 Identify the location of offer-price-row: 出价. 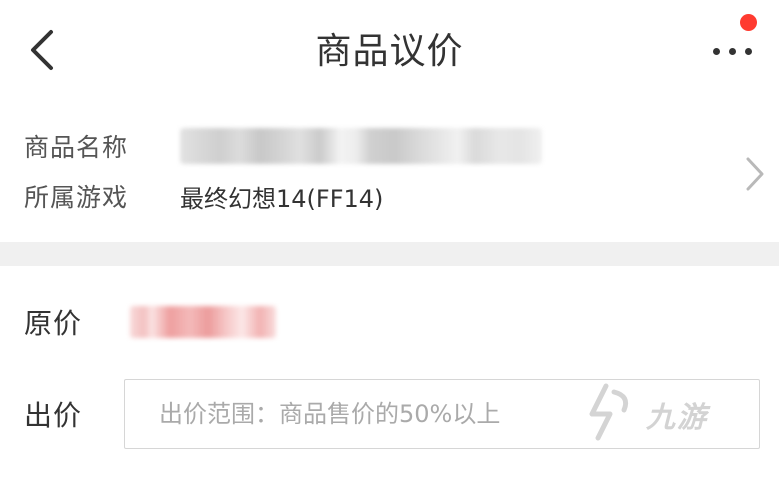
(392, 414).